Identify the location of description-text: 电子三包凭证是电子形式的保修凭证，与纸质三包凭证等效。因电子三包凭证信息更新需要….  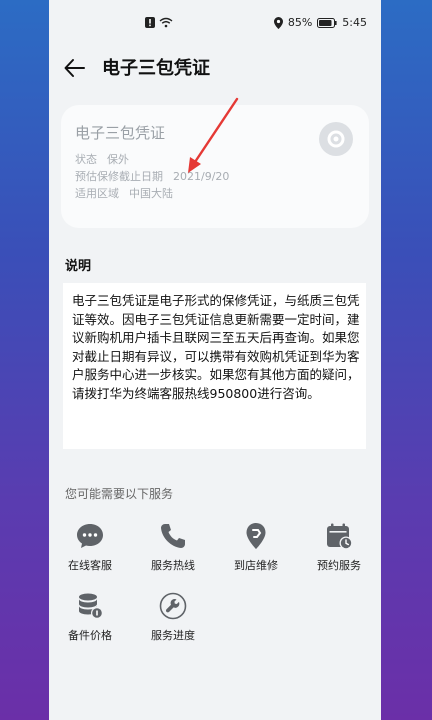
(216, 347).